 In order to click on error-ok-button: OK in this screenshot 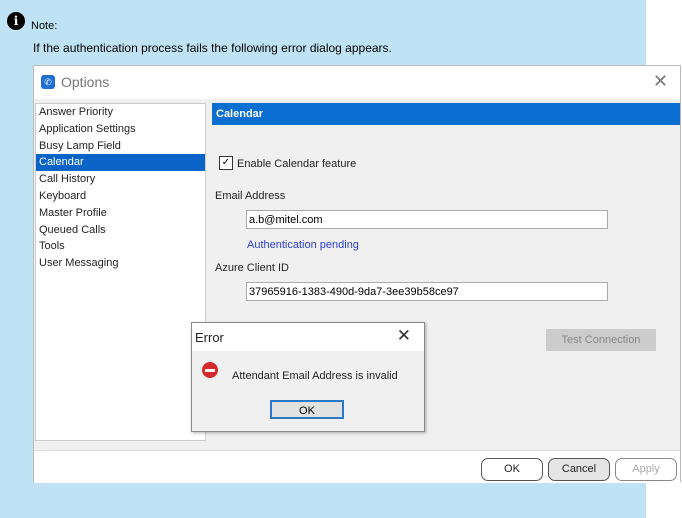, I will do `click(307, 409)`.